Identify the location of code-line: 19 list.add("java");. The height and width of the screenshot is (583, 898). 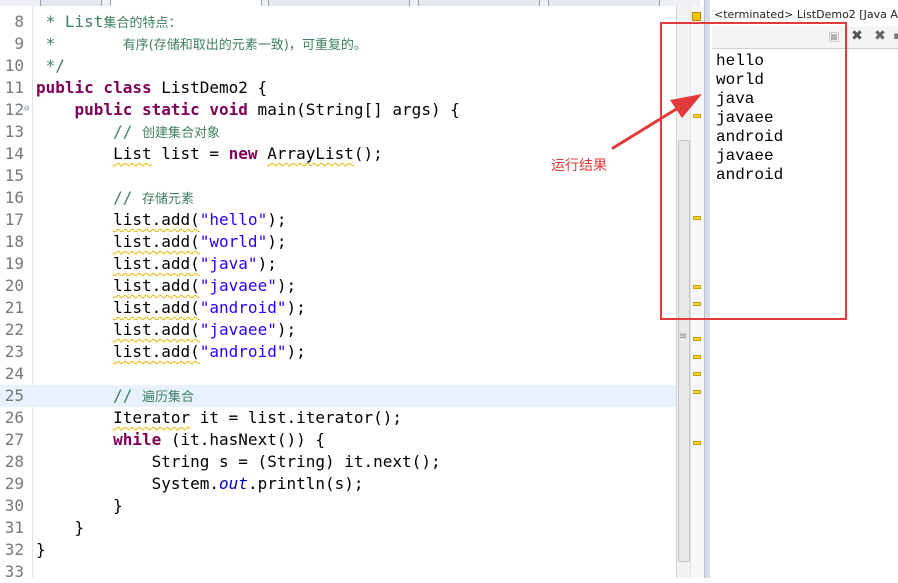
(338, 264).